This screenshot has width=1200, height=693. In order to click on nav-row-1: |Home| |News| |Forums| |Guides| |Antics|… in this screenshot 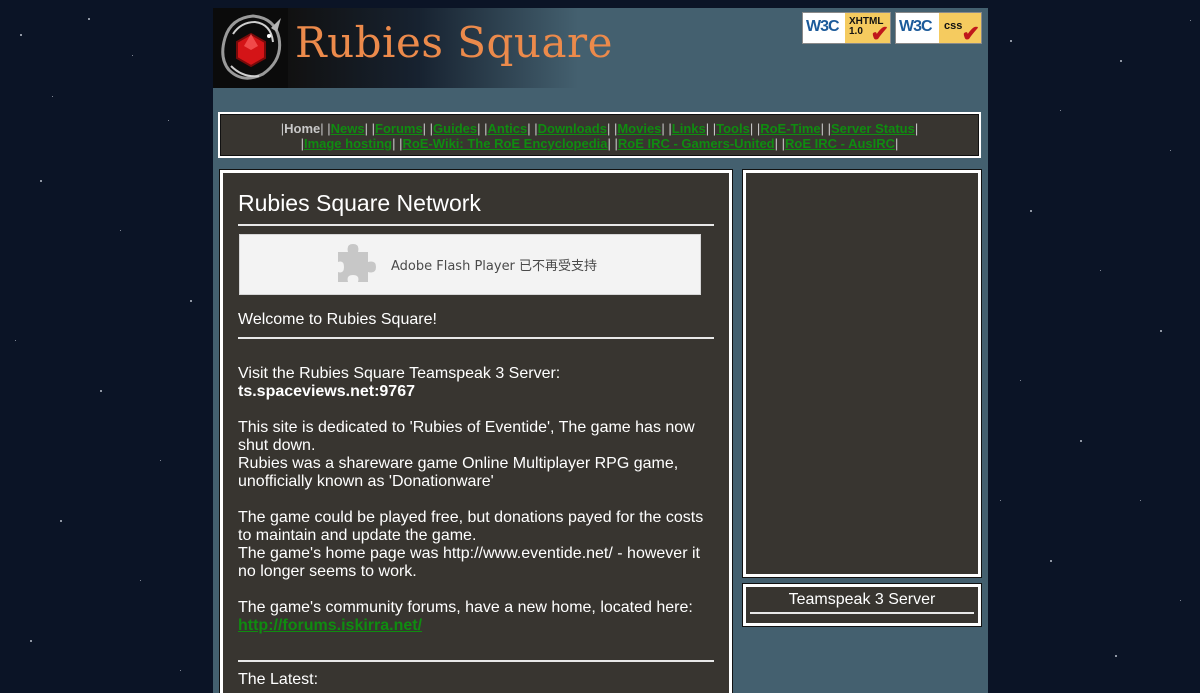, I will do `click(599, 128)`.